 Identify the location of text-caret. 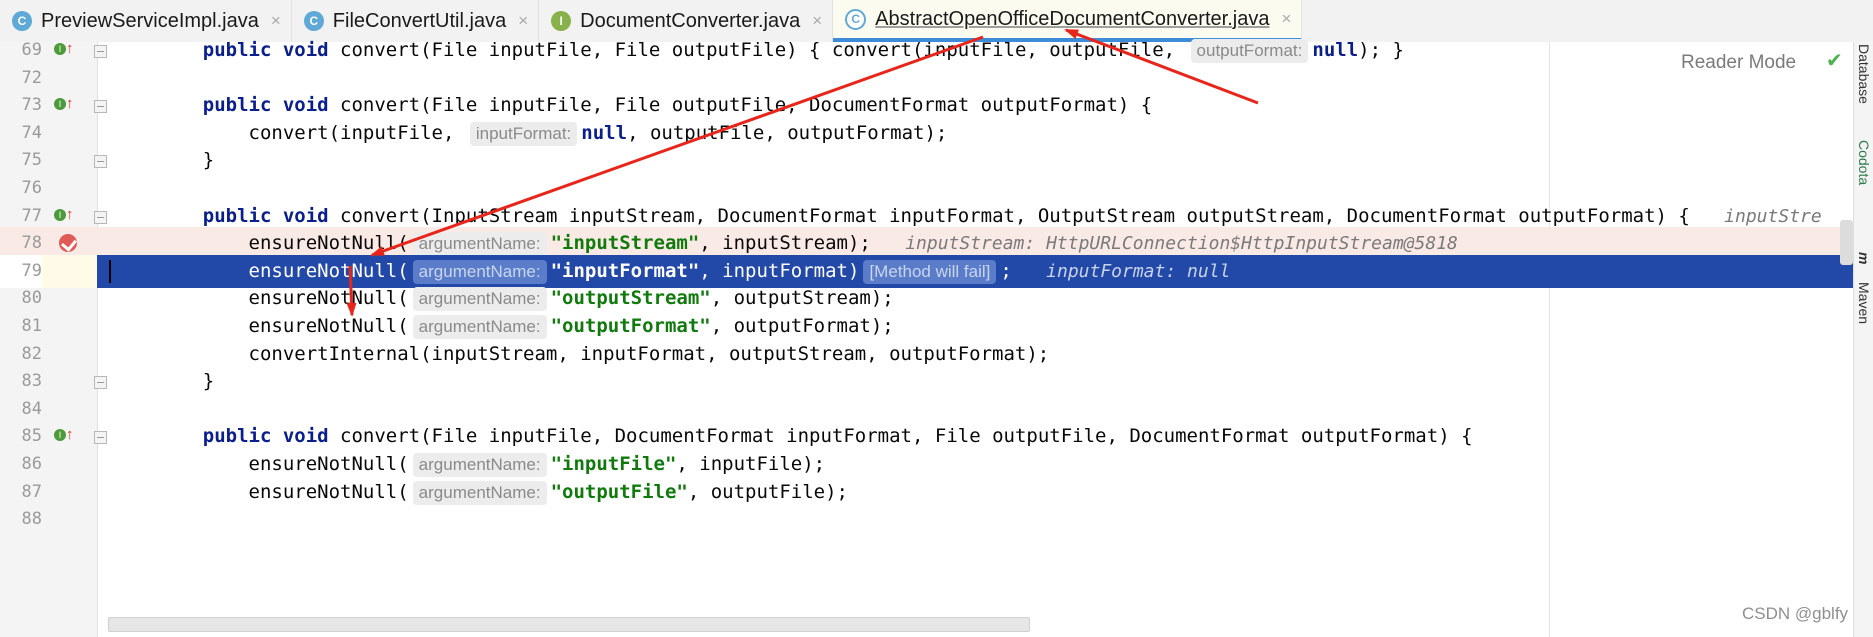
(110, 271).